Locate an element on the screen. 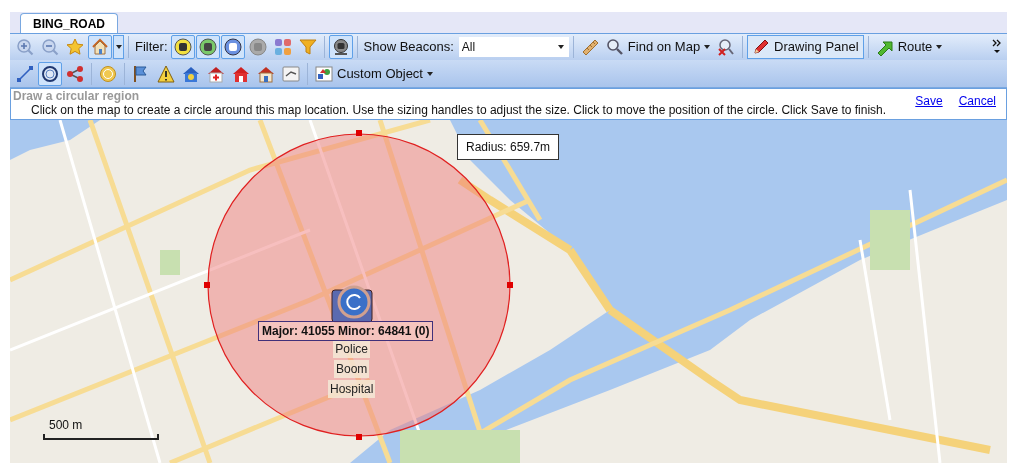 The width and height of the screenshot is (1027, 472). instruction-text: Click on the map to create a circle around this map location. Use the sizing handles to adjust the size. Click to move the position of the circle. Click Save to finish. is located at coordinates (458, 110).